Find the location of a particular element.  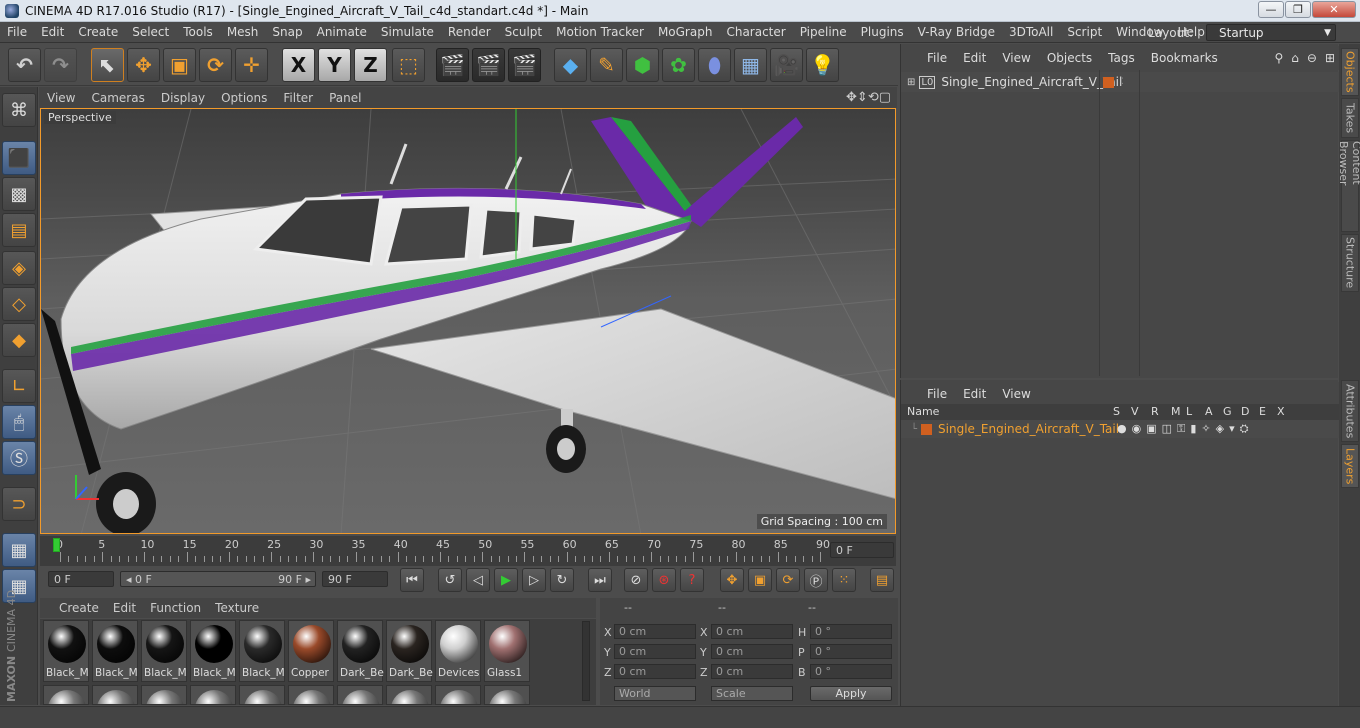

menu-vray-bridge: V-Ray Bridge is located at coordinates (956, 32).